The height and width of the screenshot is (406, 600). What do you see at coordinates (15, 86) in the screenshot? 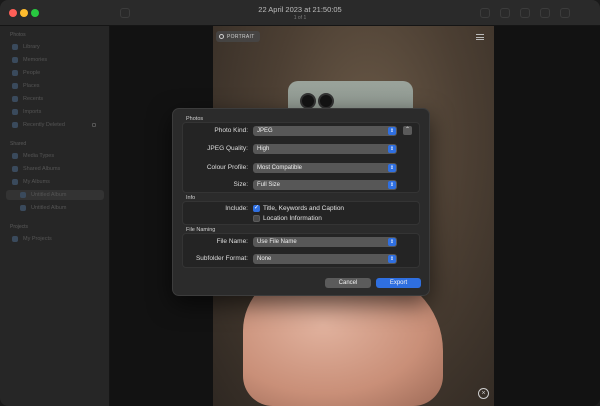
I see `places-icon` at bounding box center [15, 86].